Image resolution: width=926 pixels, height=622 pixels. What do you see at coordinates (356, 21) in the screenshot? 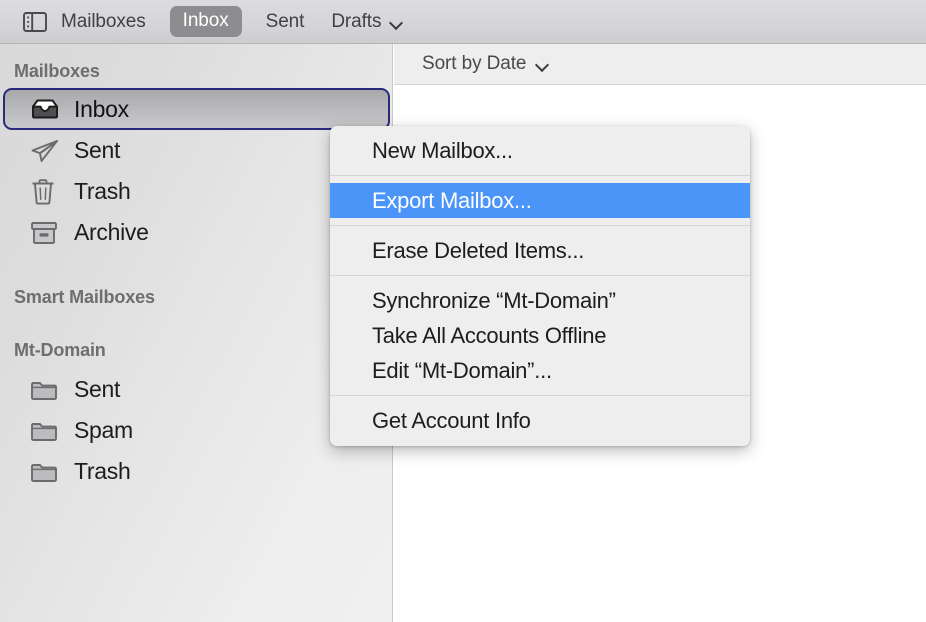
I see `toolbar-tab-drafts-label: Drafts` at bounding box center [356, 21].